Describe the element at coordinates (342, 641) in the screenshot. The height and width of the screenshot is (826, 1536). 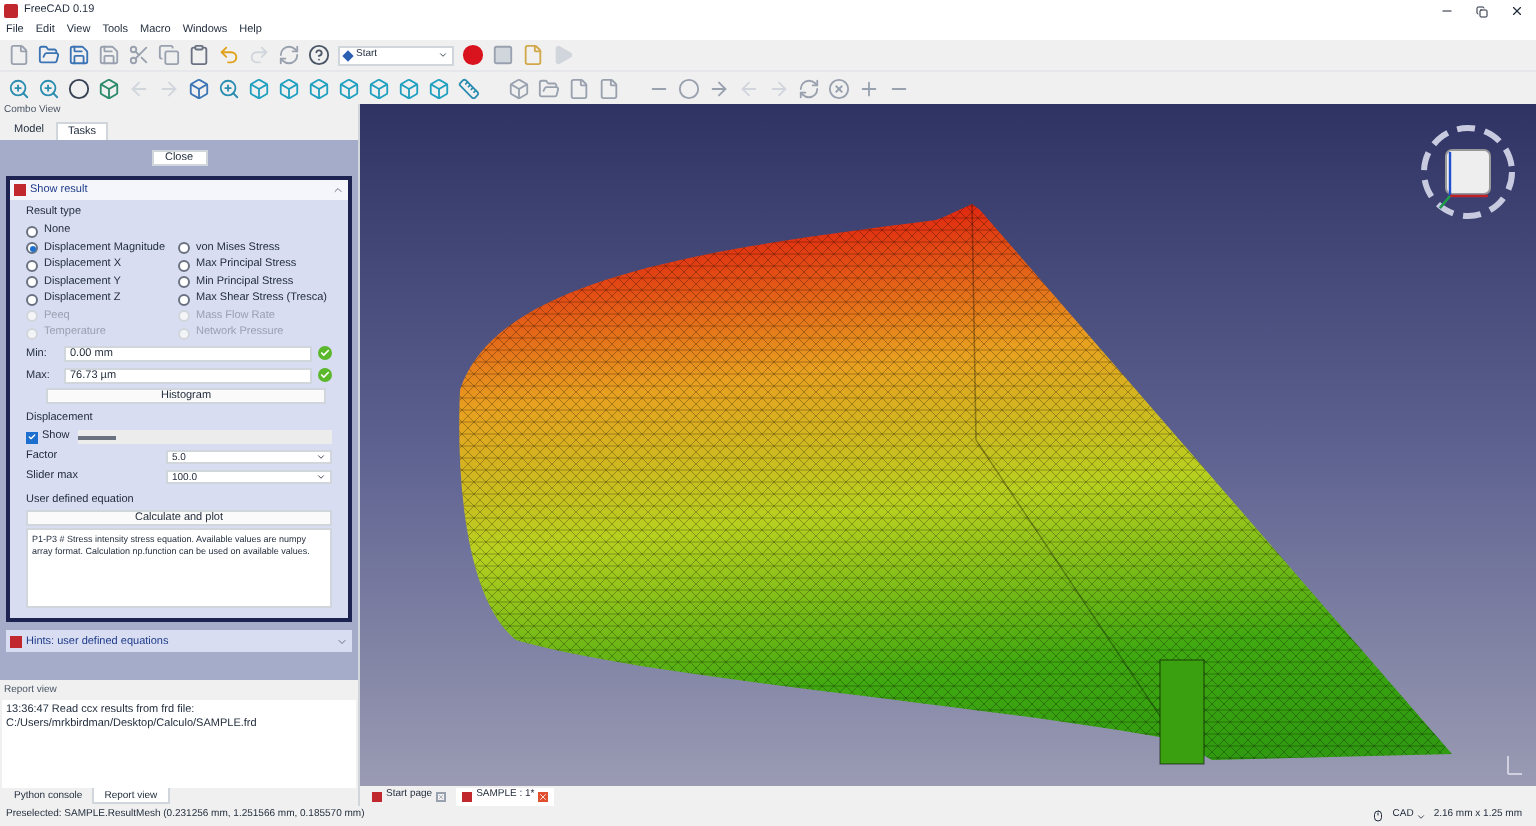
I see `expand-icon` at that location.